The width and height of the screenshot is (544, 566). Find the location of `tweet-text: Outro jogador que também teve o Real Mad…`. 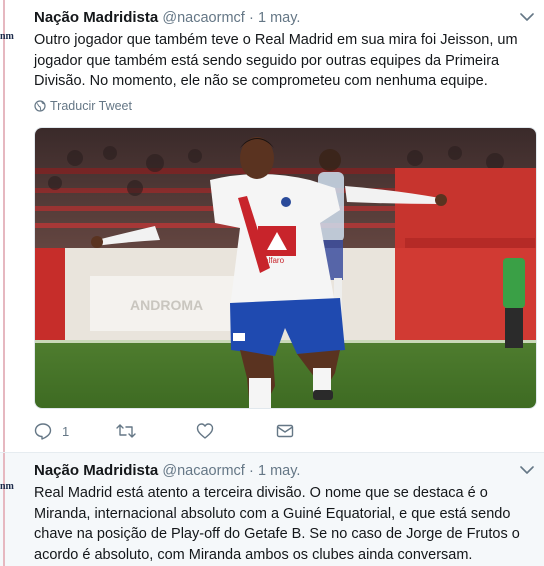

tweet-text: Outro jogador que também teve o Real Mad… is located at coordinates (276, 60).